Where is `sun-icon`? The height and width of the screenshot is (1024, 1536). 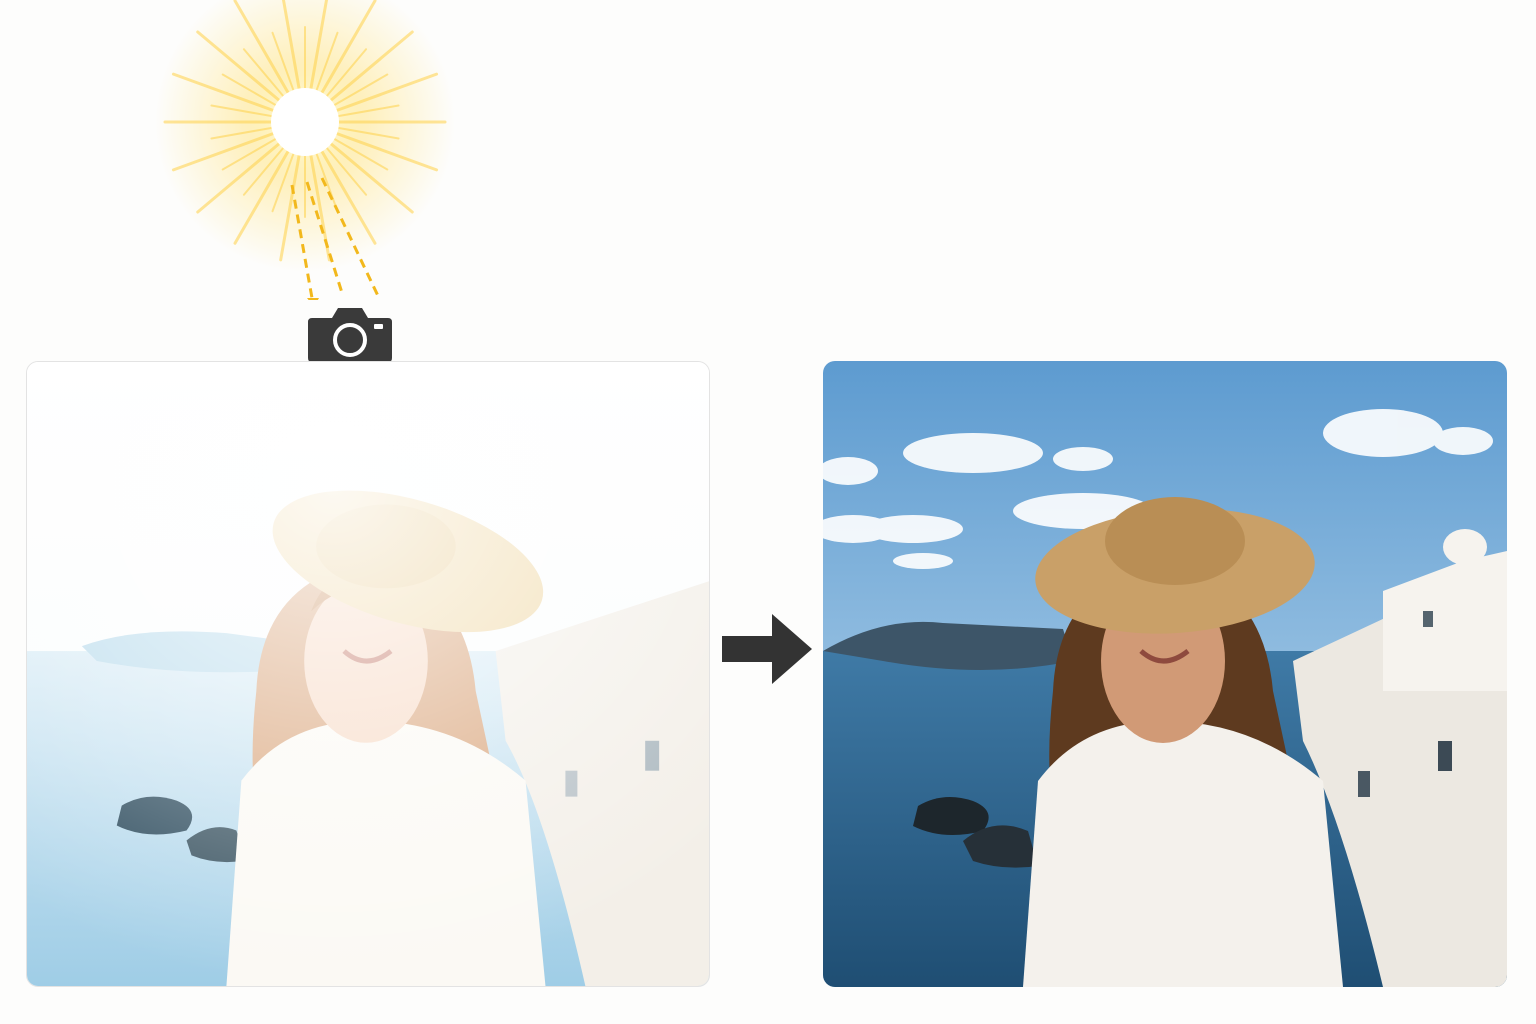
sun-icon is located at coordinates (305, 153).